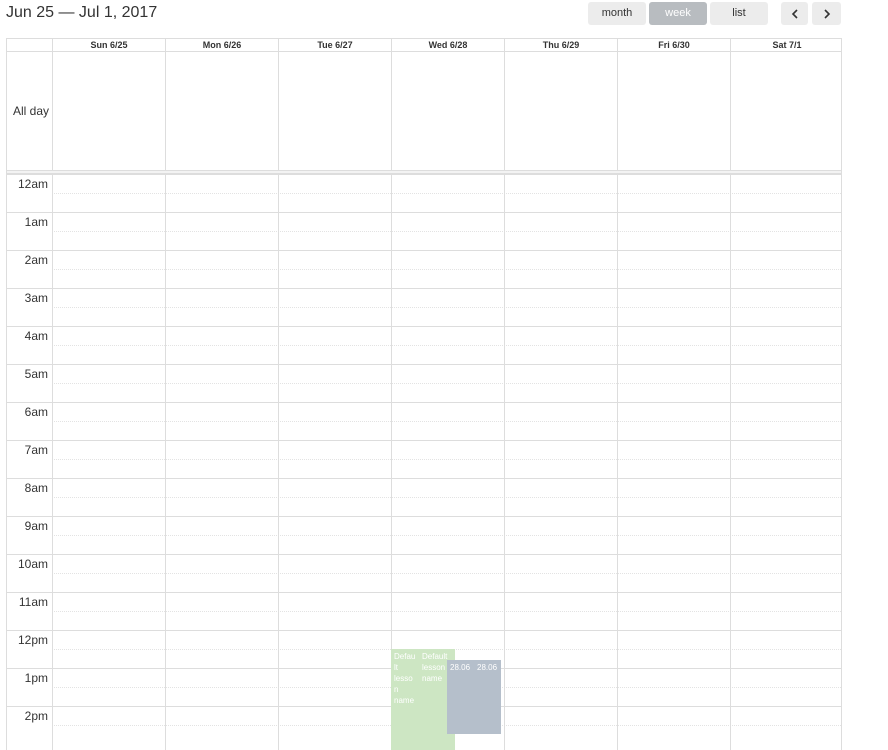 This screenshot has height=750, width=888. I want to click on prev-button, so click(794, 13).